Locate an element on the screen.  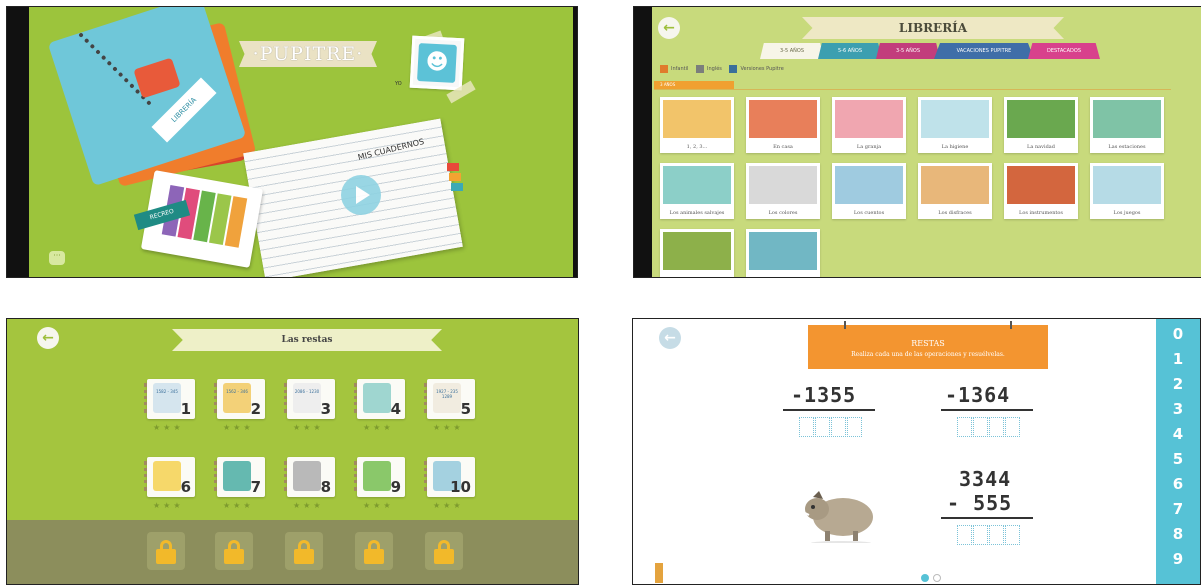
book-card: Los disfraces is located at coordinates (955, 191).